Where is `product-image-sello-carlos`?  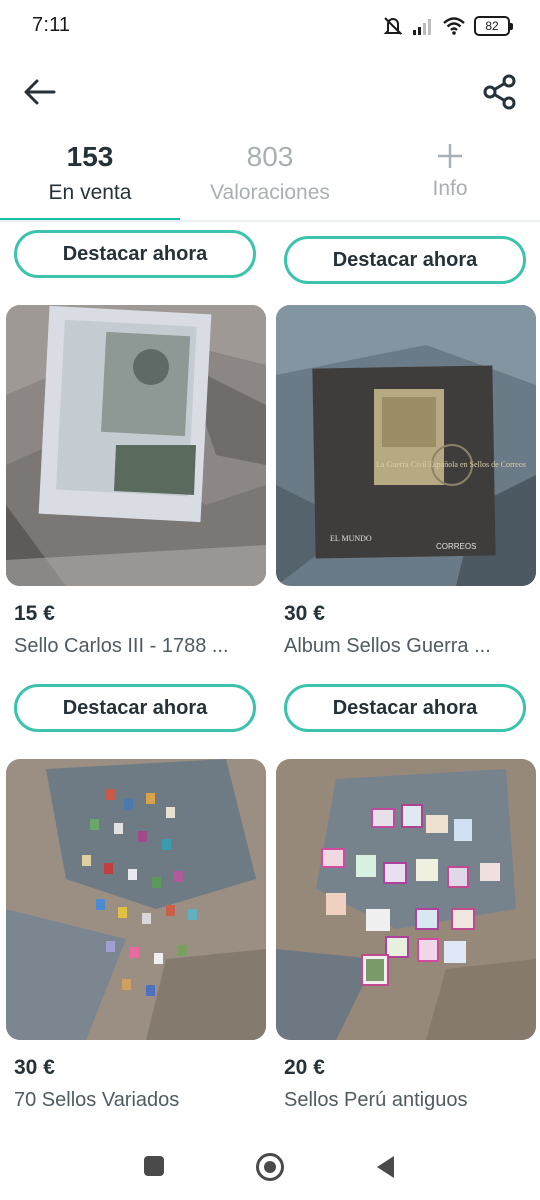
product-image-sello-carlos is located at coordinates (136, 445).